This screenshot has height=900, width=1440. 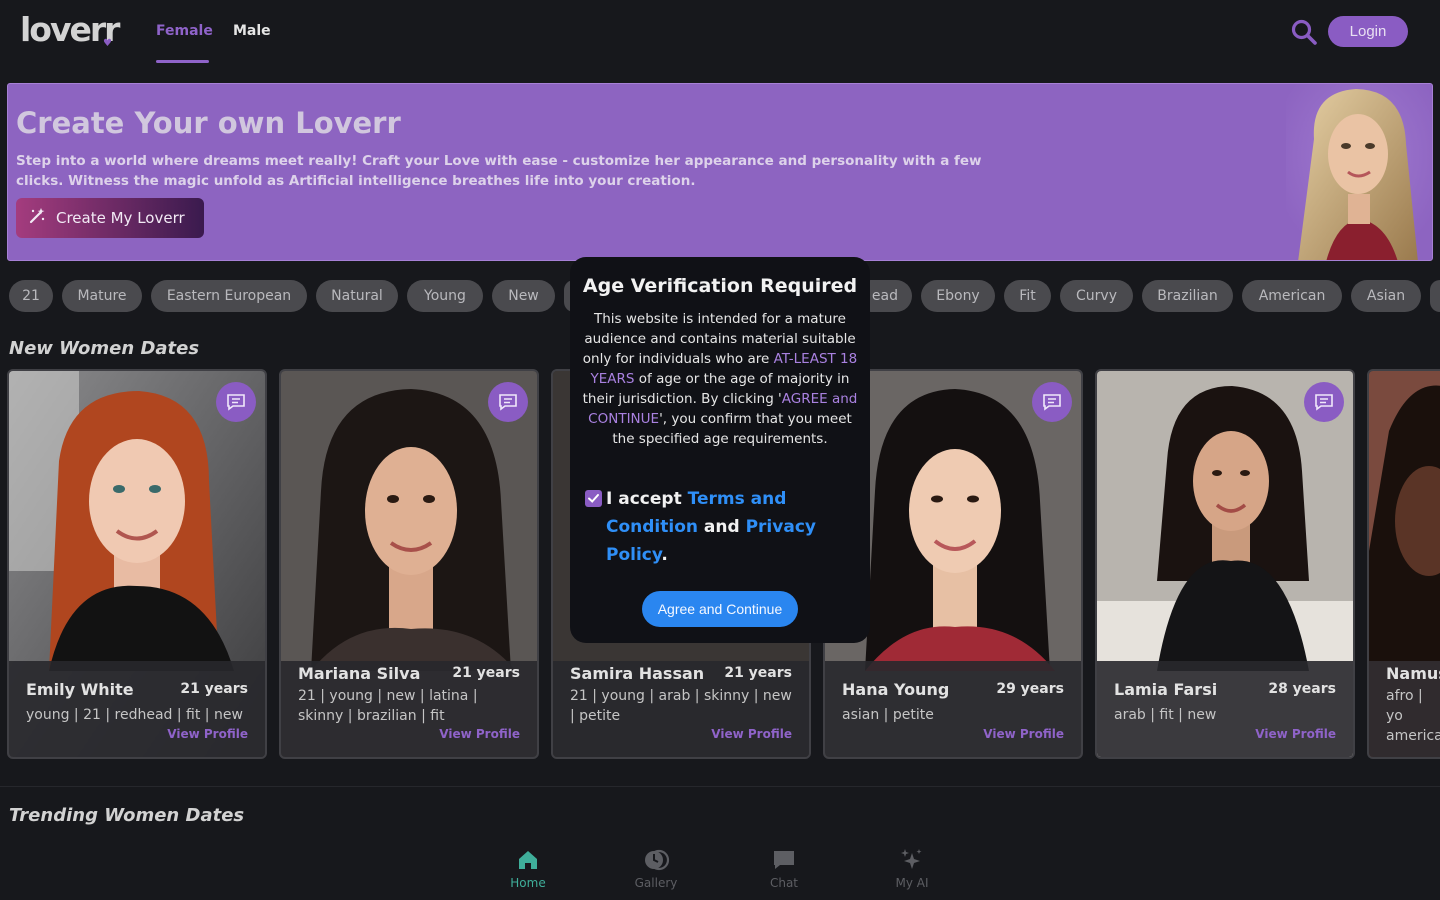 What do you see at coordinates (1386, 296) in the screenshot?
I see `tag-filter: Asian` at bounding box center [1386, 296].